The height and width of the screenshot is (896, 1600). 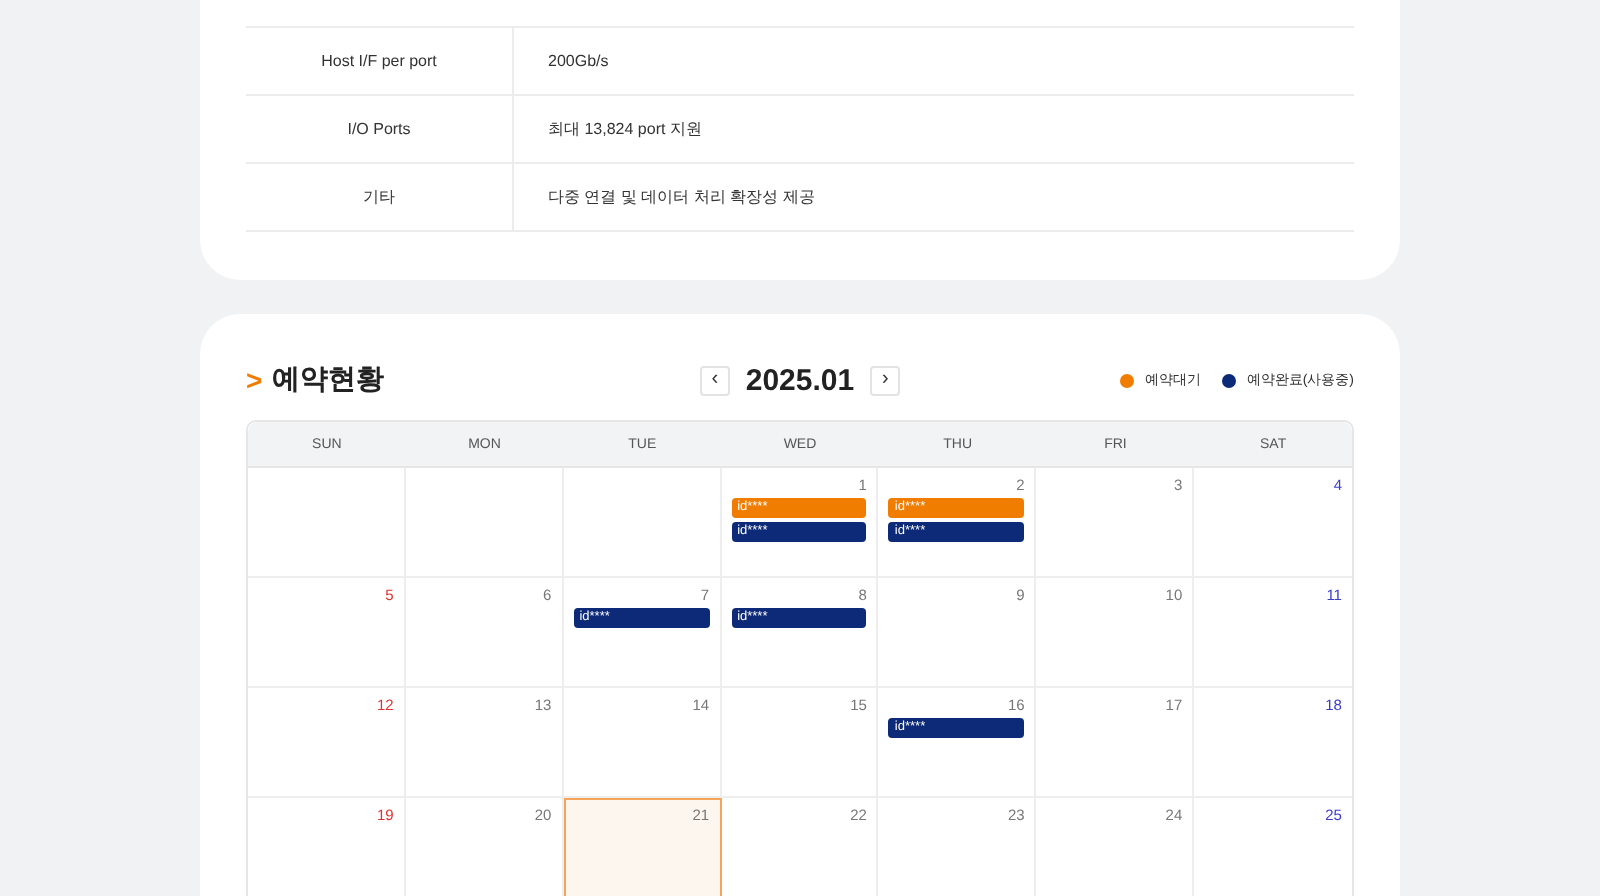 What do you see at coordinates (885, 380) in the screenshot?
I see `next-month-button: ›` at bounding box center [885, 380].